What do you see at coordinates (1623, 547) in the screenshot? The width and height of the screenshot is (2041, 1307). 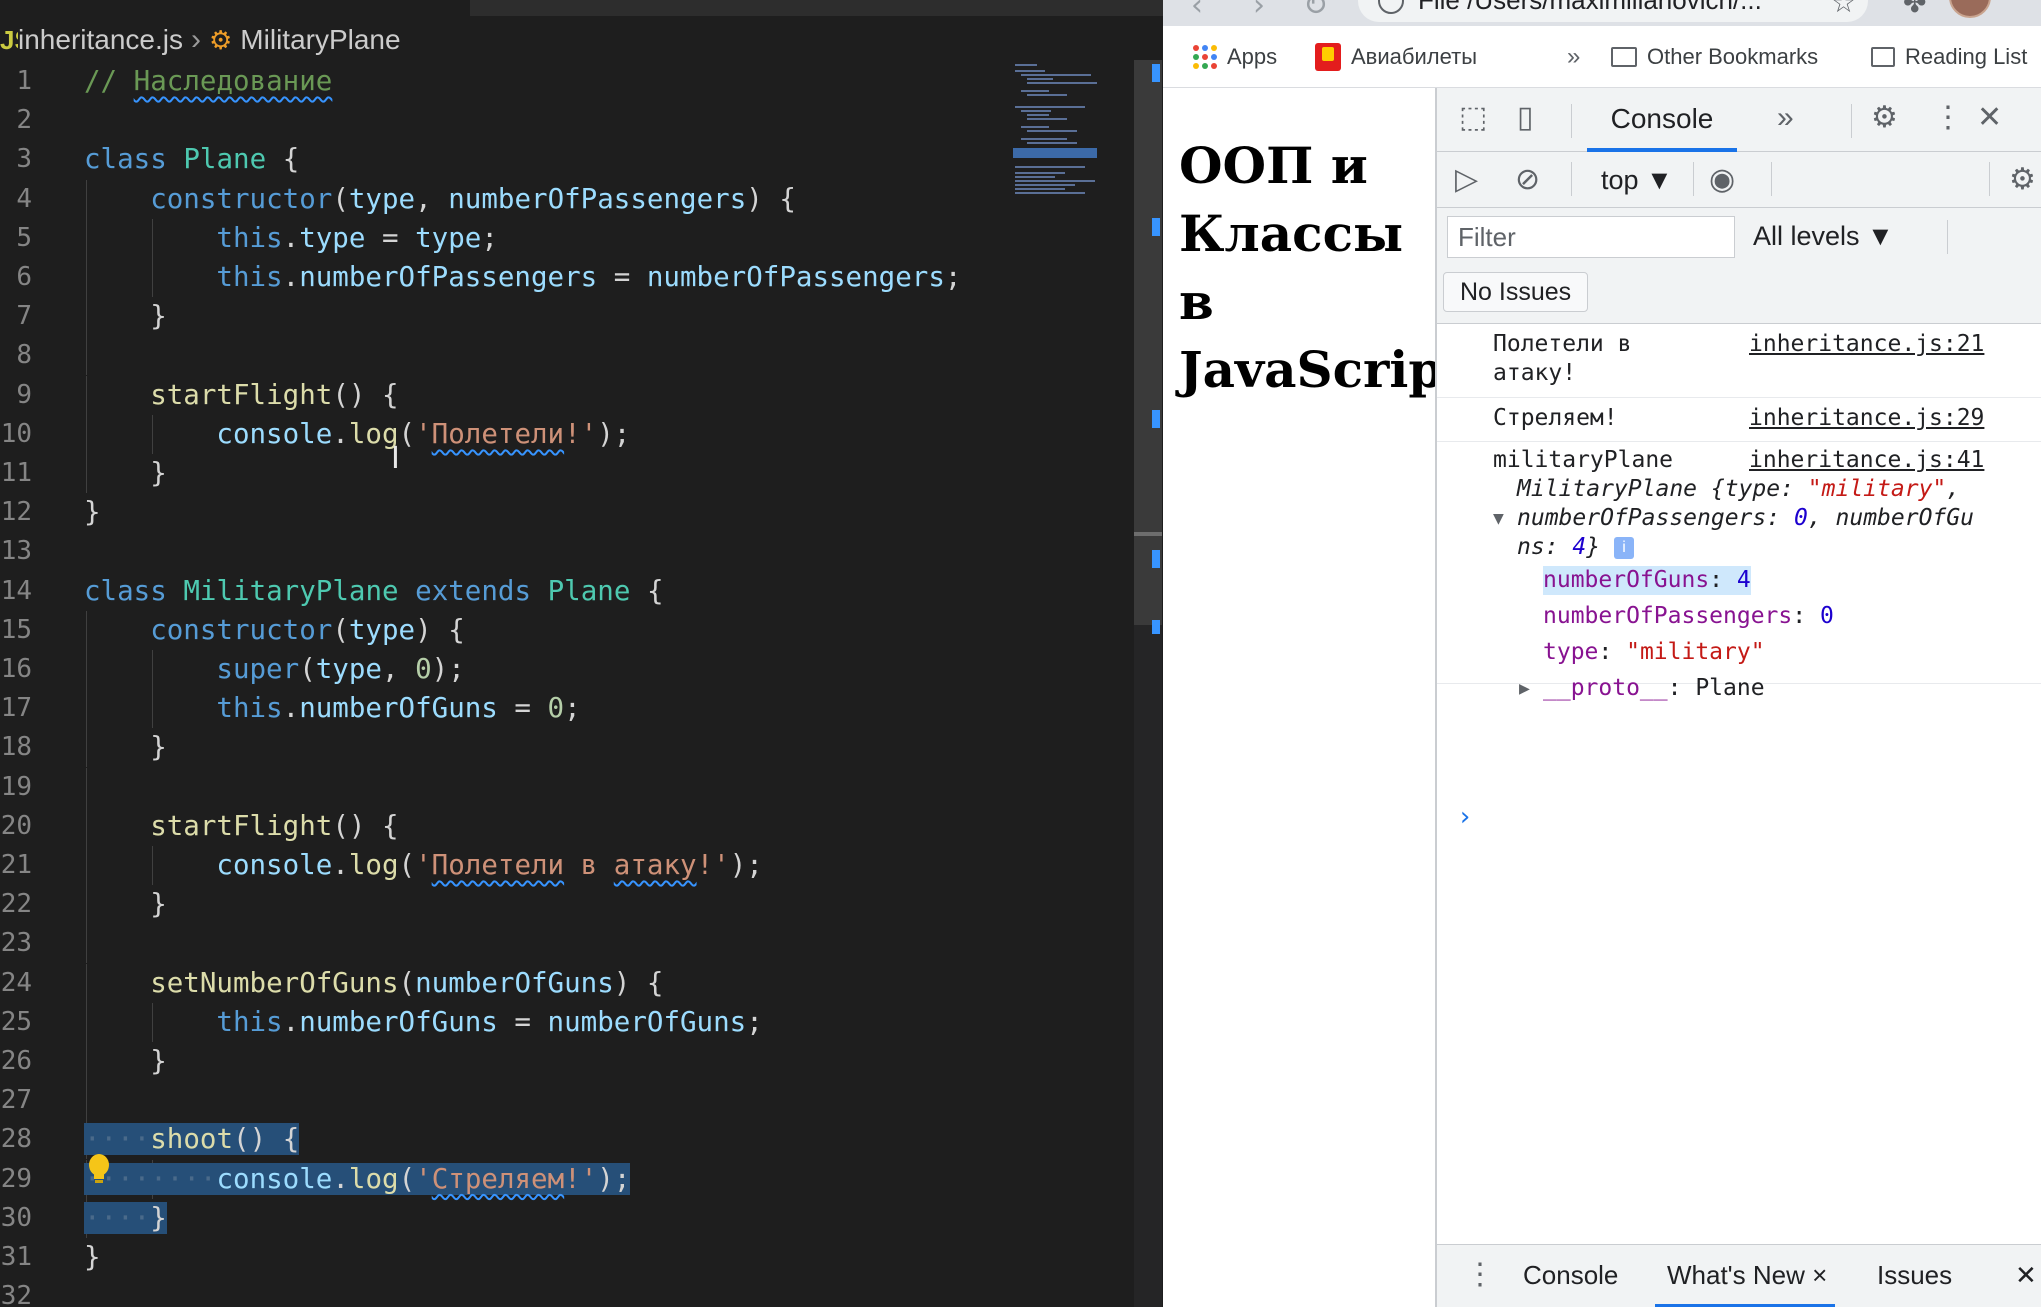 I see `info-icon: i` at bounding box center [1623, 547].